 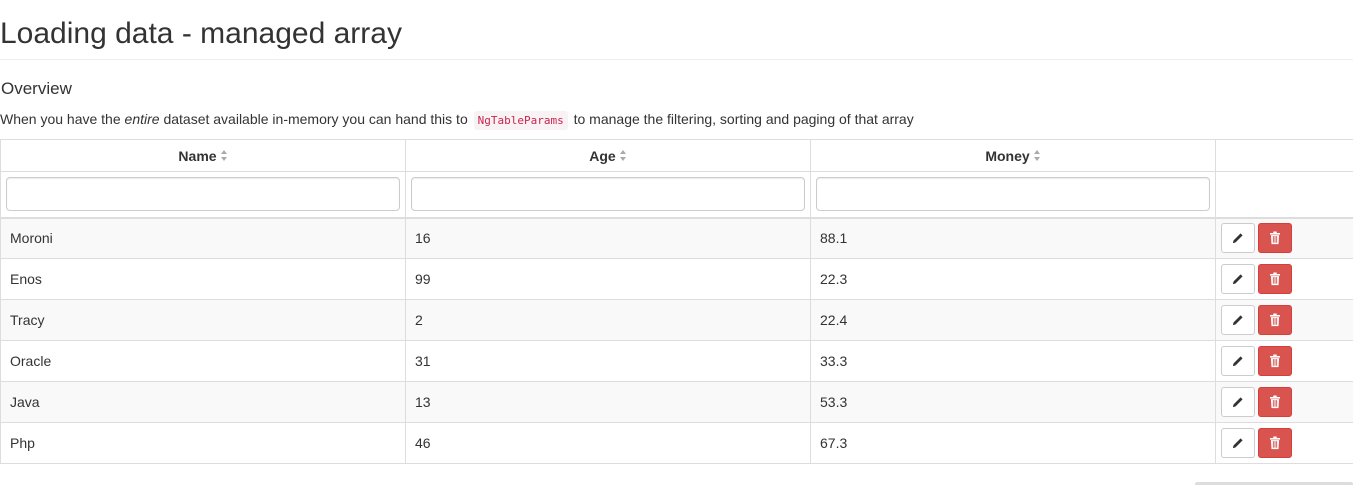 What do you see at coordinates (36, 88) in the screenshot?
I see `section-title: Overview` at bounding box center [36, 88].